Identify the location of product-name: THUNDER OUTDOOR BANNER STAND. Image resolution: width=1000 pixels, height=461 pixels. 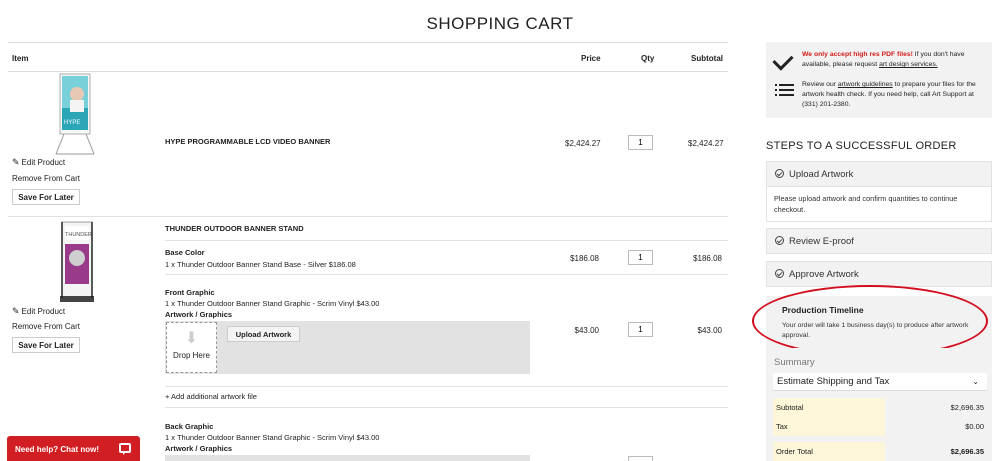
(234, 228).